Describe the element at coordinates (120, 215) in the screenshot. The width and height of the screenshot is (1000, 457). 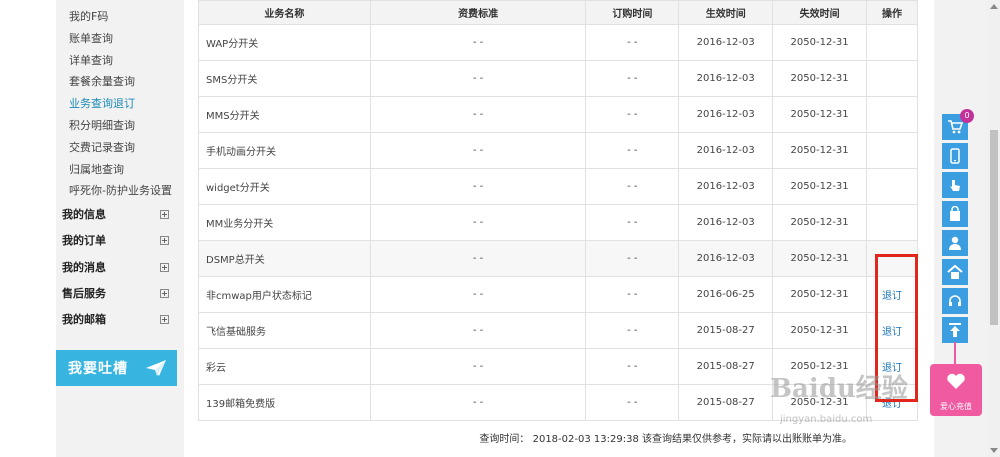
I see `sidebar-group-my-info: 我的信息` at that location.